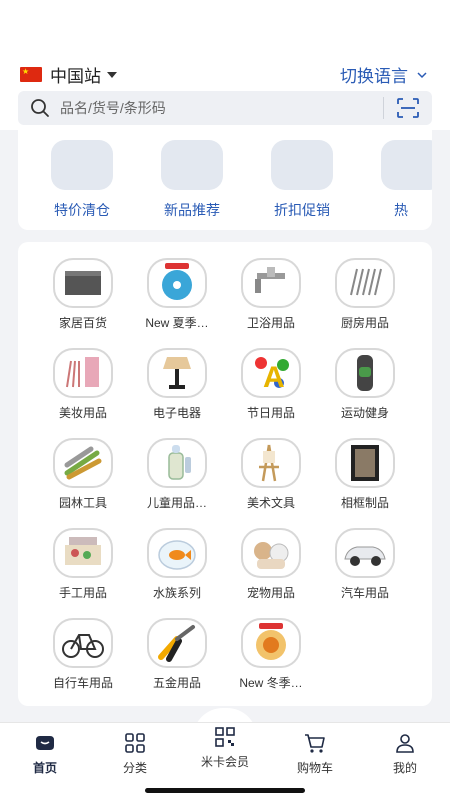 The height and width of the screenshot is (800, 450). I want to click on promo-item: 热, so click(402, 180).